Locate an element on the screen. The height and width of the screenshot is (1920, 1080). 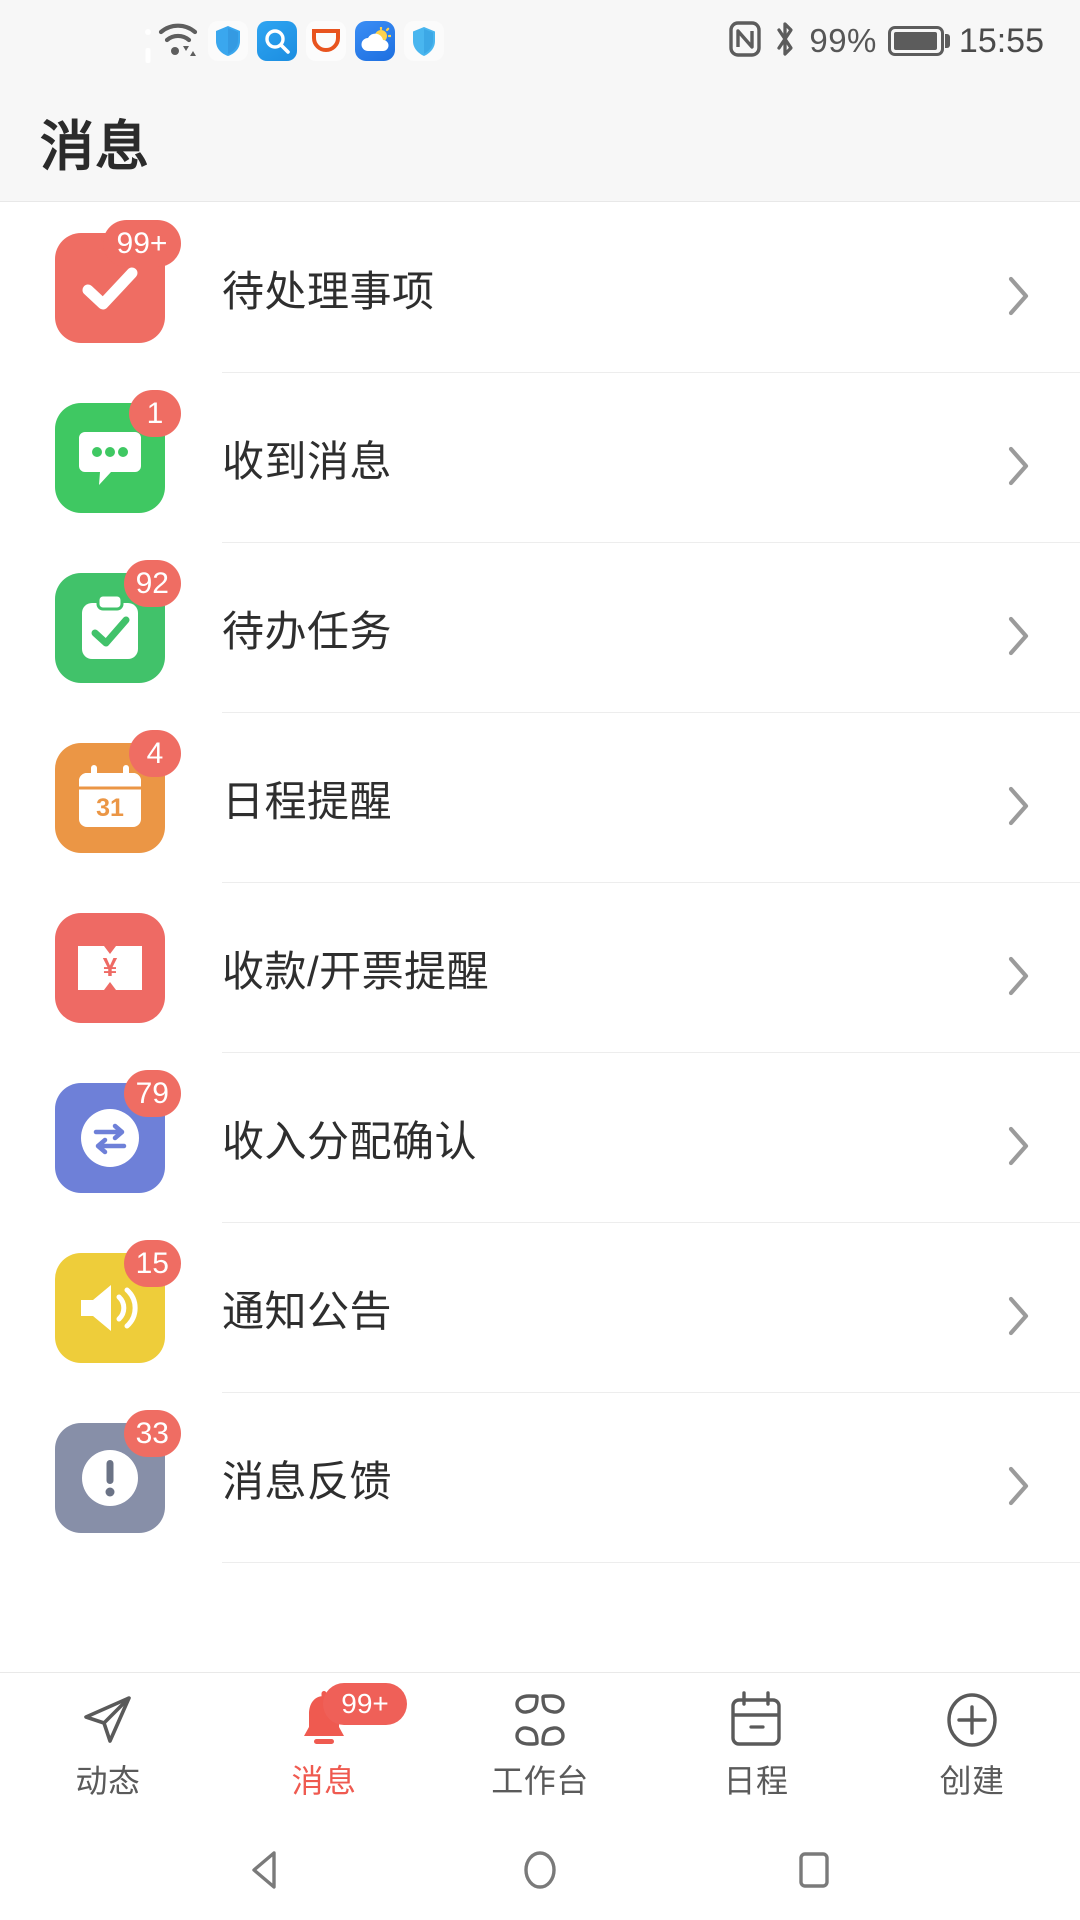
list-item: ¥ 收款/开票提醒 is located at coordinates (540, 968).